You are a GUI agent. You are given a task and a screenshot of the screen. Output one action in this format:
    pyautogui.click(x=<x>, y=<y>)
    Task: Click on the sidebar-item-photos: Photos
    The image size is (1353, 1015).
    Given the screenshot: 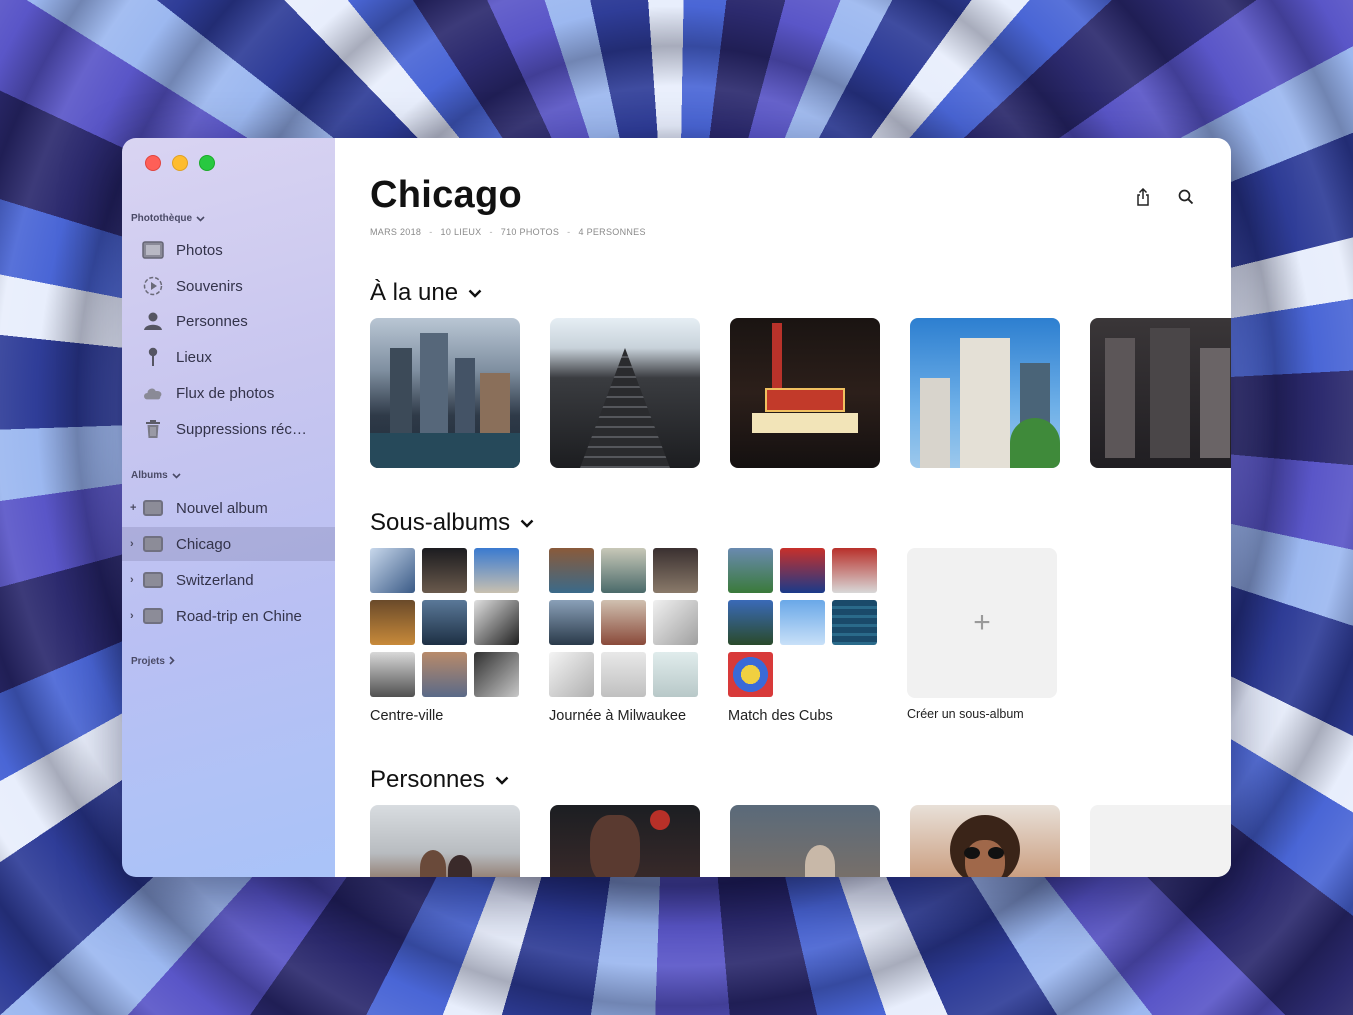 What is the action you would take?
    pyautogui.click(x=228, y=250)
    